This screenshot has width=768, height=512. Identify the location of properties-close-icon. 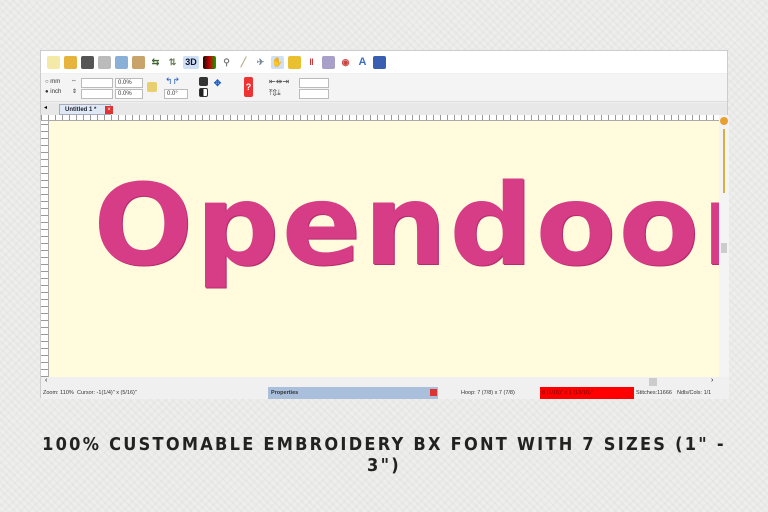
(433, 392).